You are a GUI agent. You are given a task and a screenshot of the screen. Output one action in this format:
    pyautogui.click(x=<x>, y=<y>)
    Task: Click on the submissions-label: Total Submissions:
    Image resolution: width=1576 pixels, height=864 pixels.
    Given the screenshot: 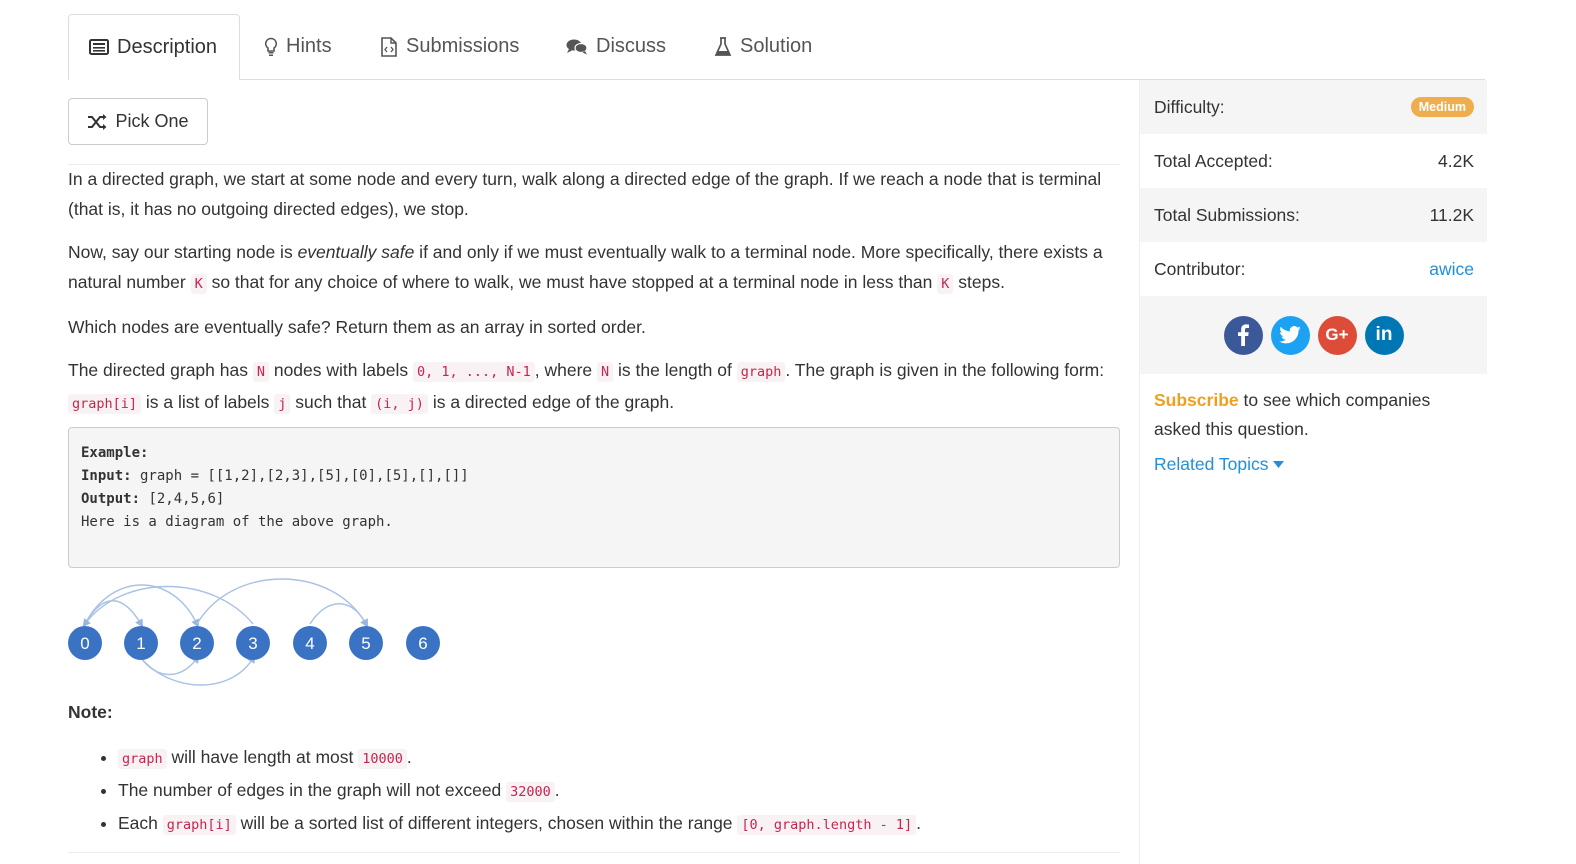 What is the action you would take?
    pyautogui.click(x=1227, y=214)
    